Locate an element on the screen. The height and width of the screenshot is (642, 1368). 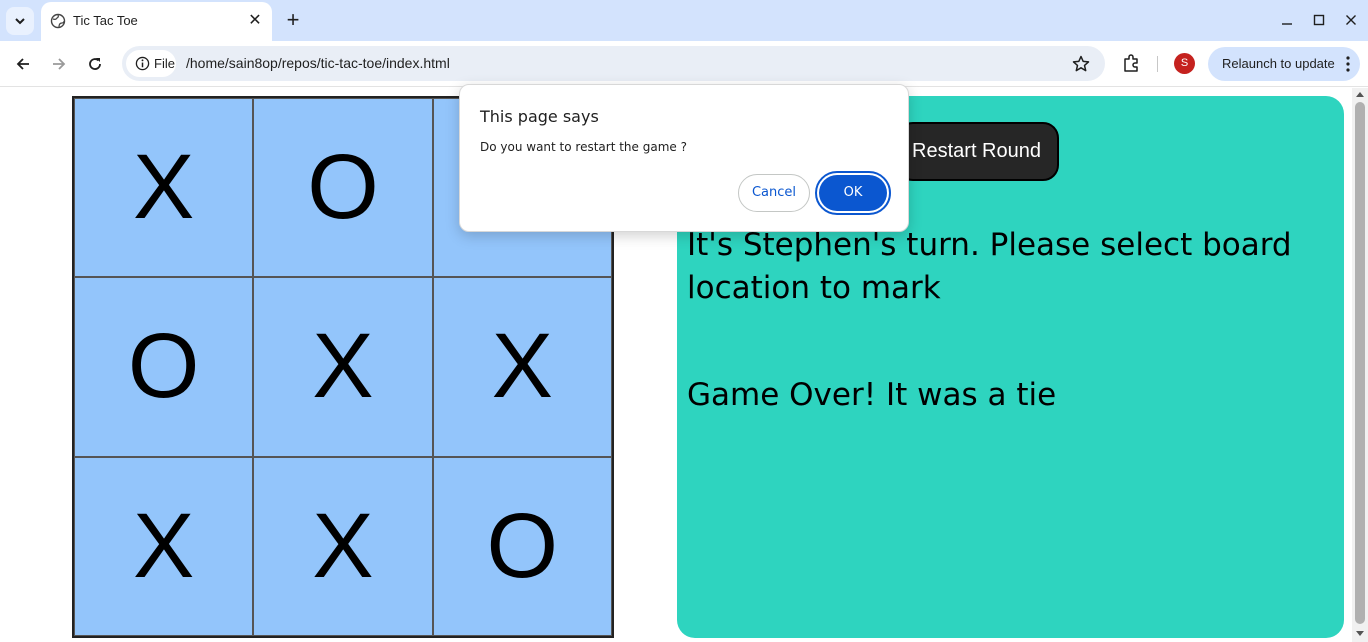
arrow-right-icon is located at coordinates (59, 64).